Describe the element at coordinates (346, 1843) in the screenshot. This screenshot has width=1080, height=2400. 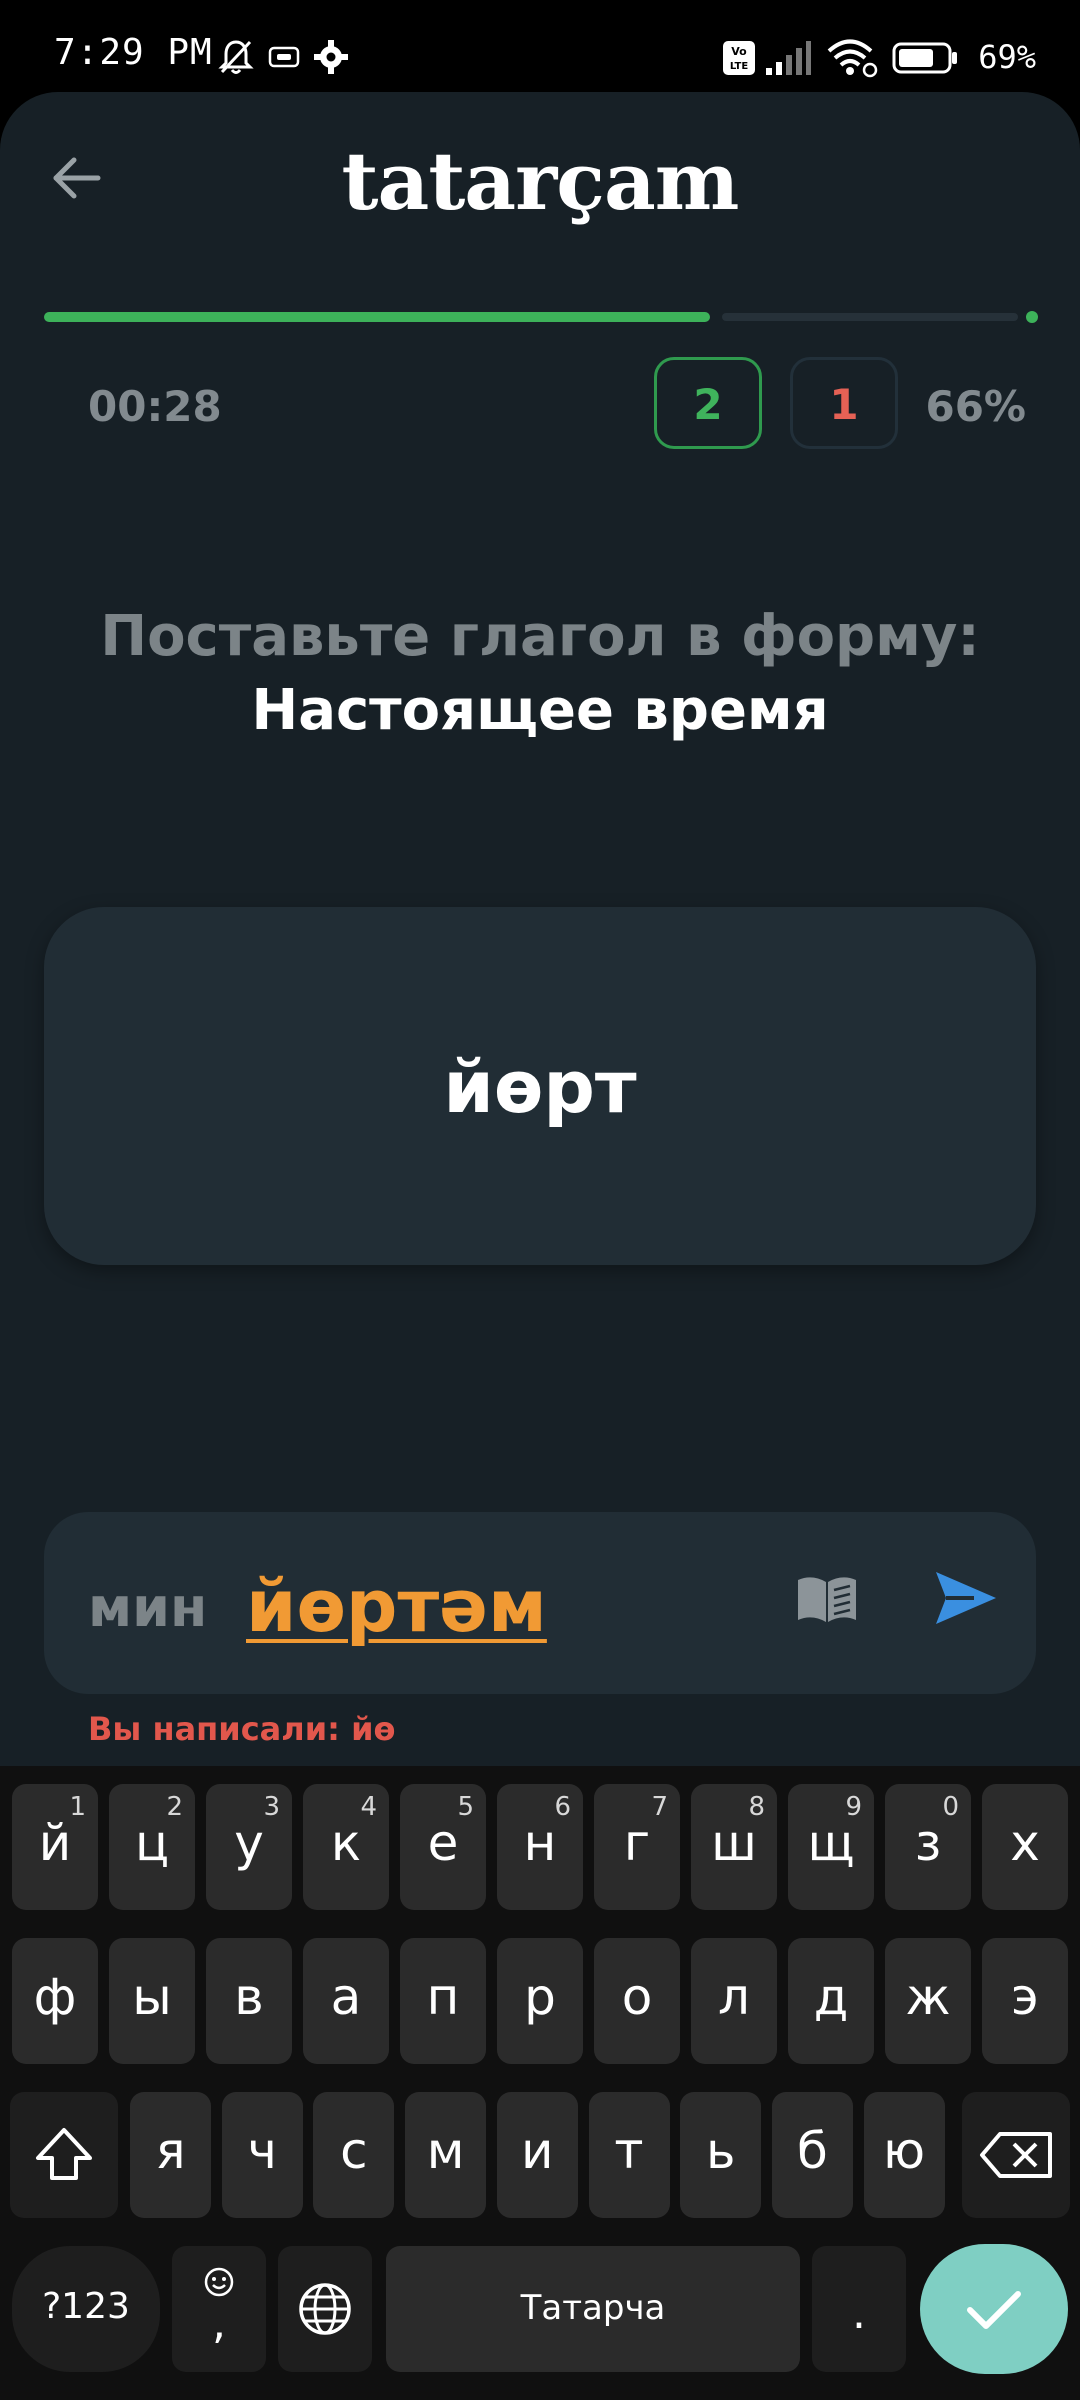
I see `key-label: к` at that location.